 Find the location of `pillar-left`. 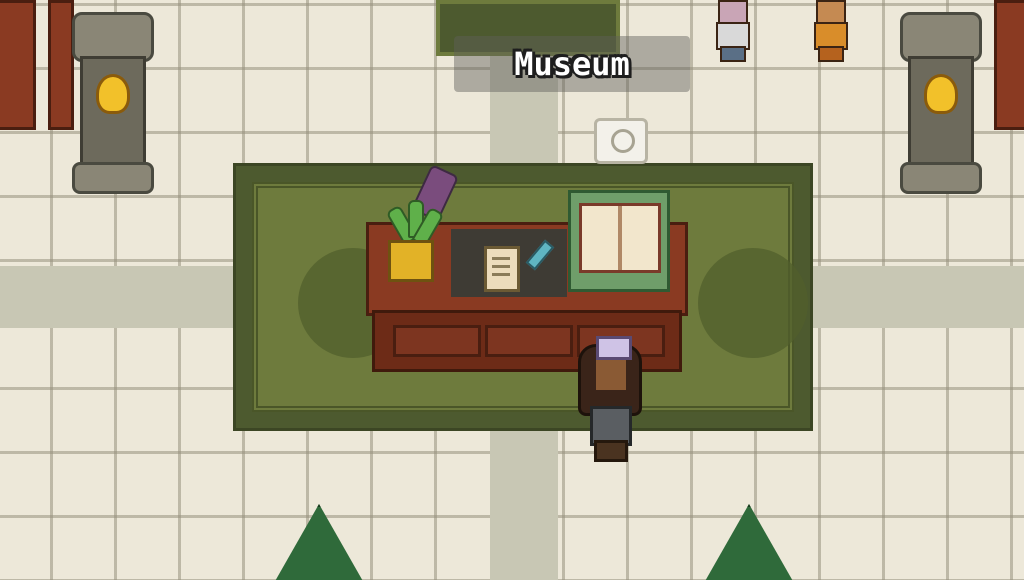

pillar-left is located at coordinates (113, 103).